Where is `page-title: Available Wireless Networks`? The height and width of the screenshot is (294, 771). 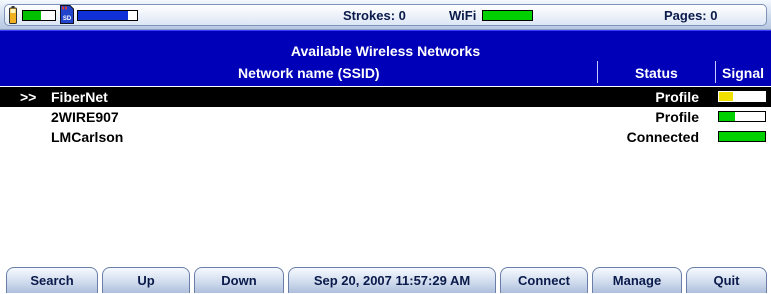 page-title: Available Wireless Networks is located at coordinates (385, 51).